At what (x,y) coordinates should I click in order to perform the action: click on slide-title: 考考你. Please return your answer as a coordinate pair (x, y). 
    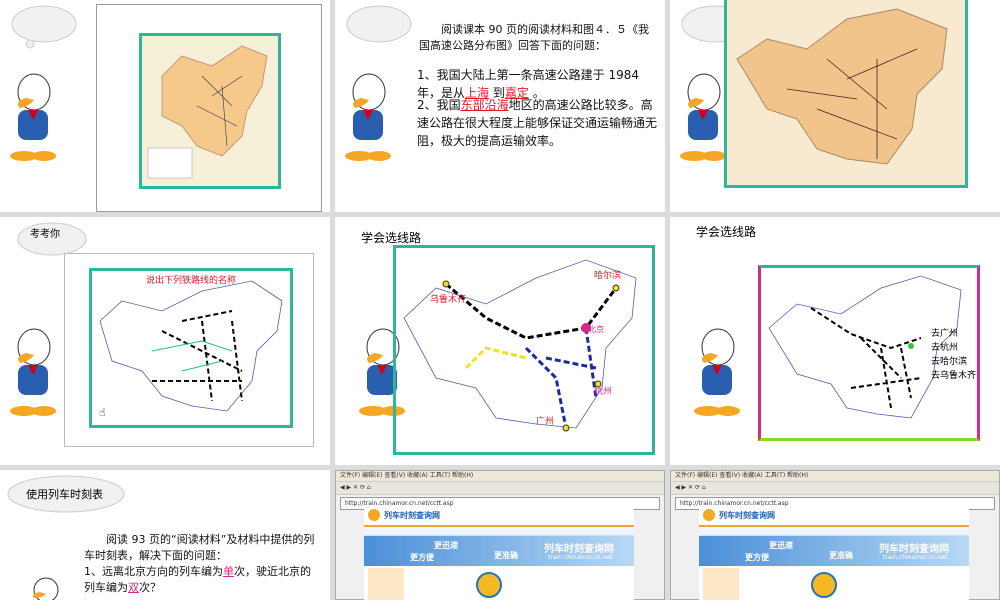
    Looking at the image, I should click on (45, 234).